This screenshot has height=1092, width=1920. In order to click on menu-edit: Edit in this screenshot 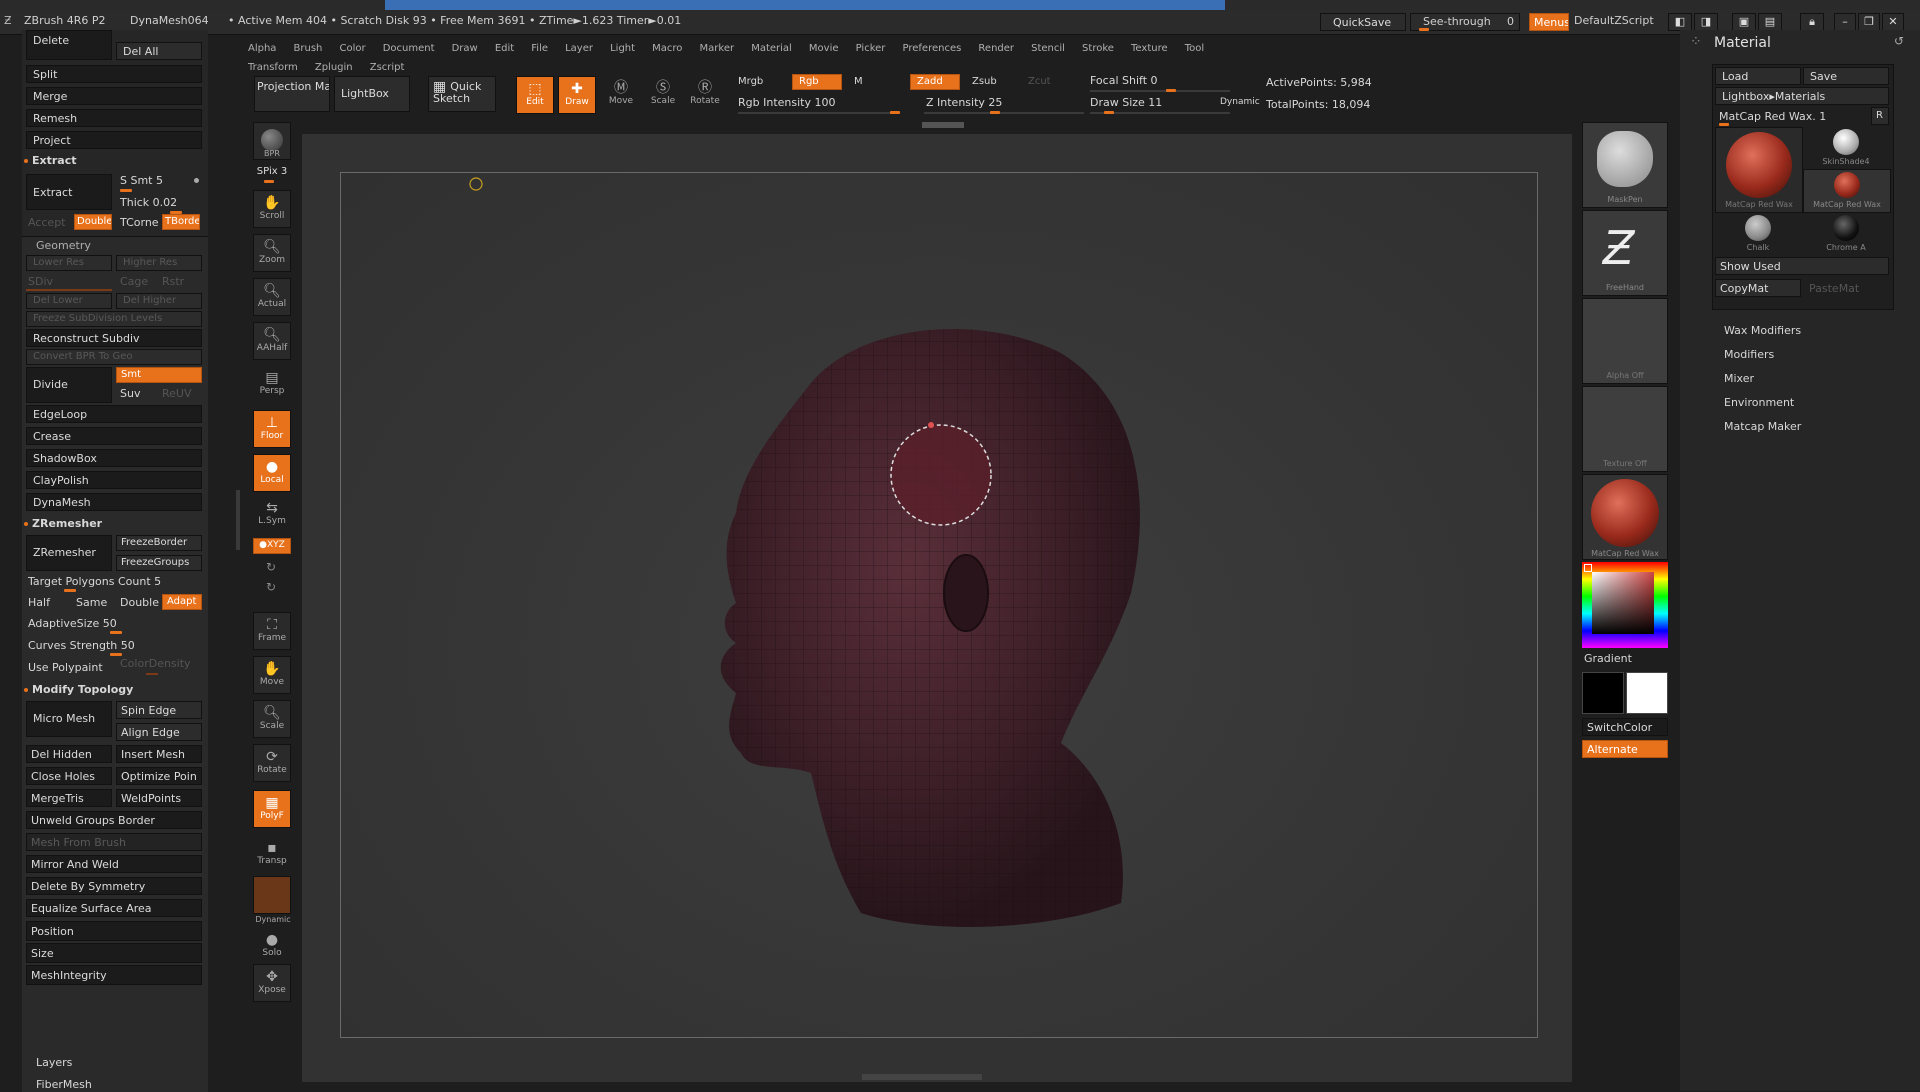, I will do `click(504, 48)`.